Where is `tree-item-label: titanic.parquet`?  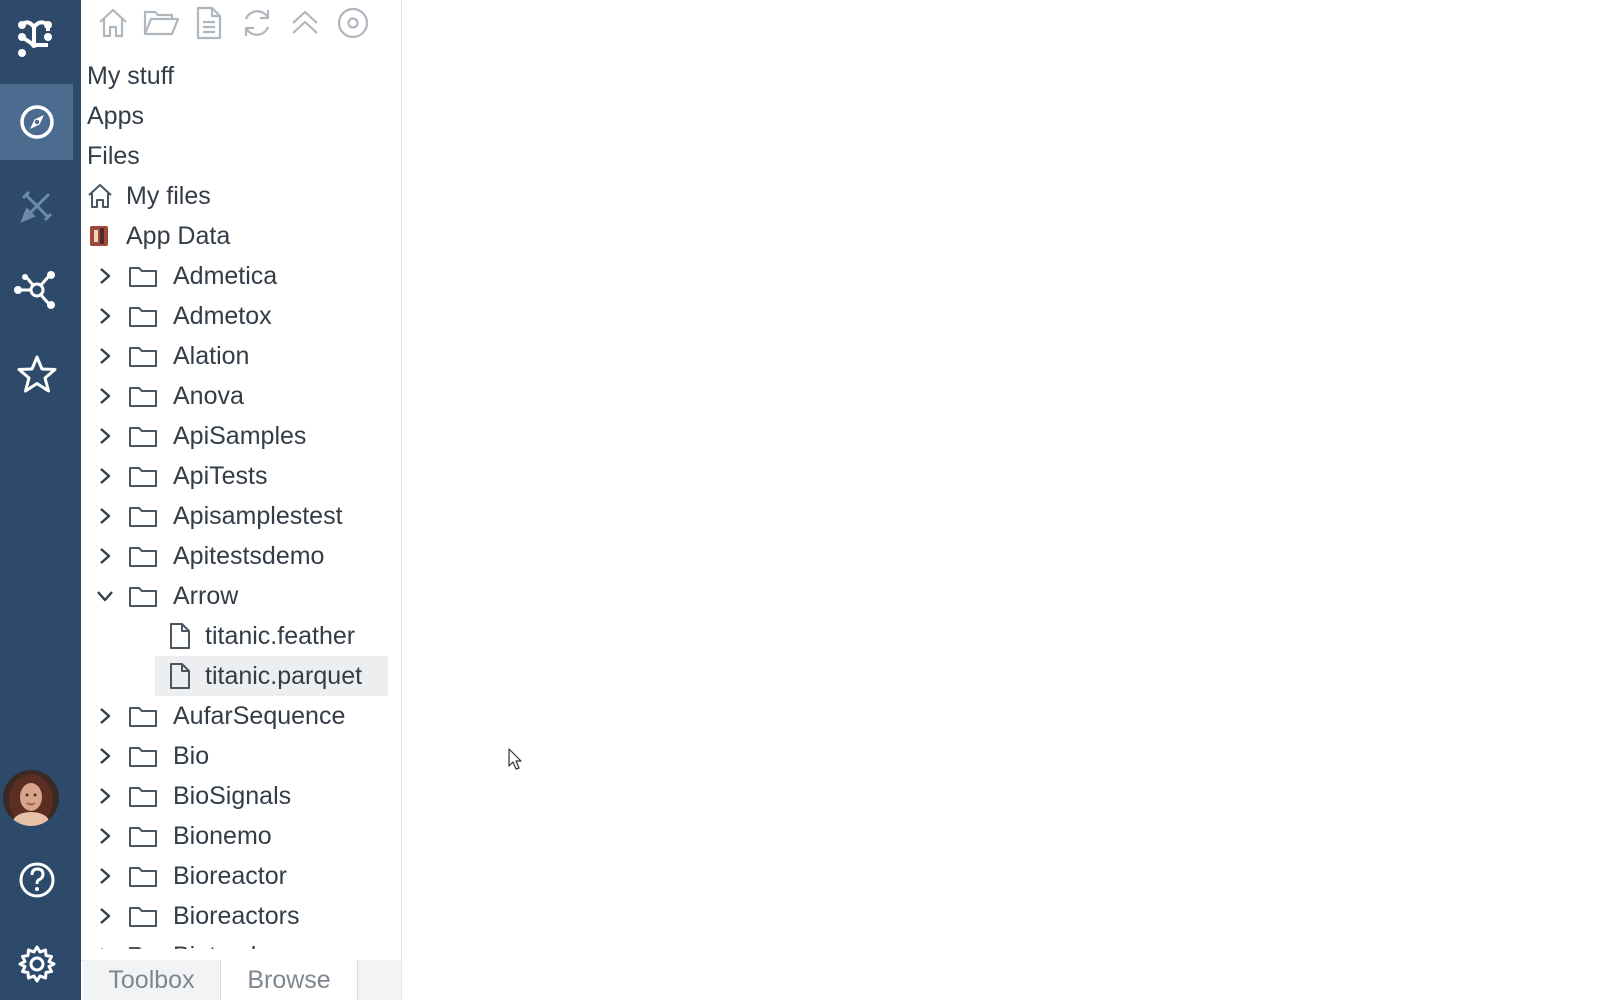
tree-item-label: titanic.parquet is located at coordinates (284, 675).